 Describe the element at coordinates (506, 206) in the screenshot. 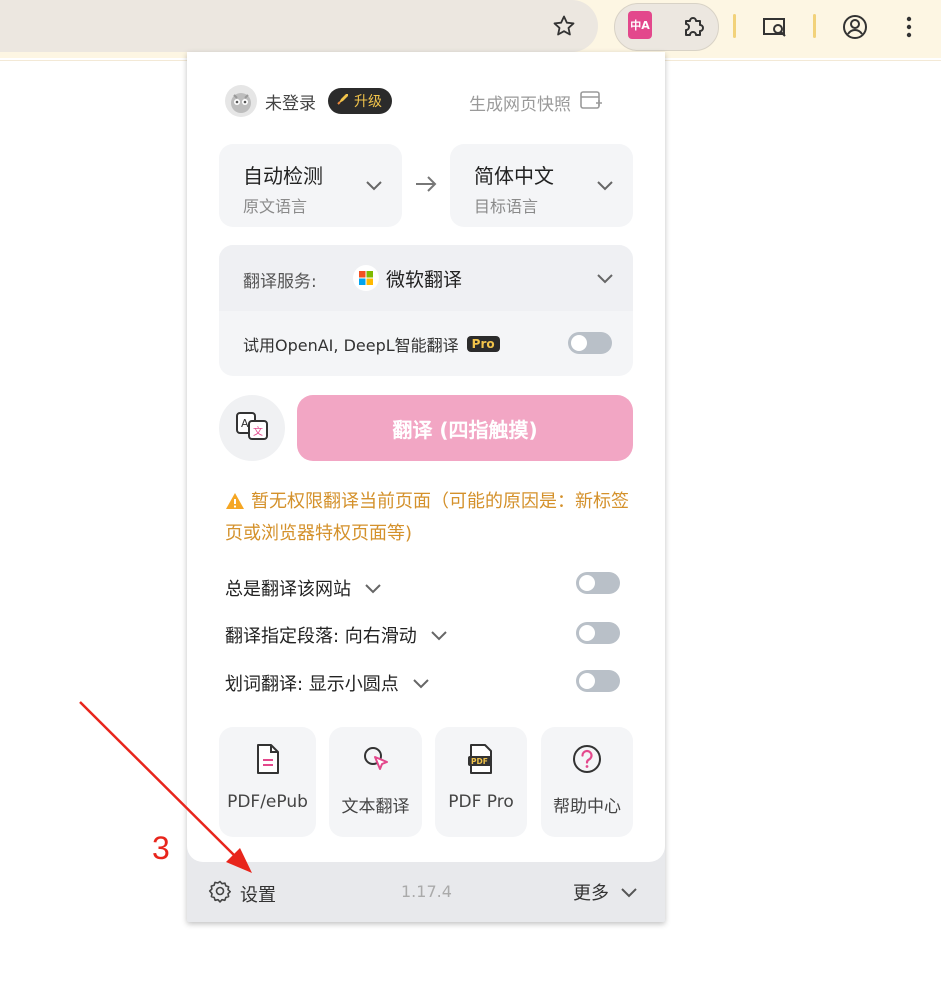

I see `target-language-caption: 目标语言` at that location.